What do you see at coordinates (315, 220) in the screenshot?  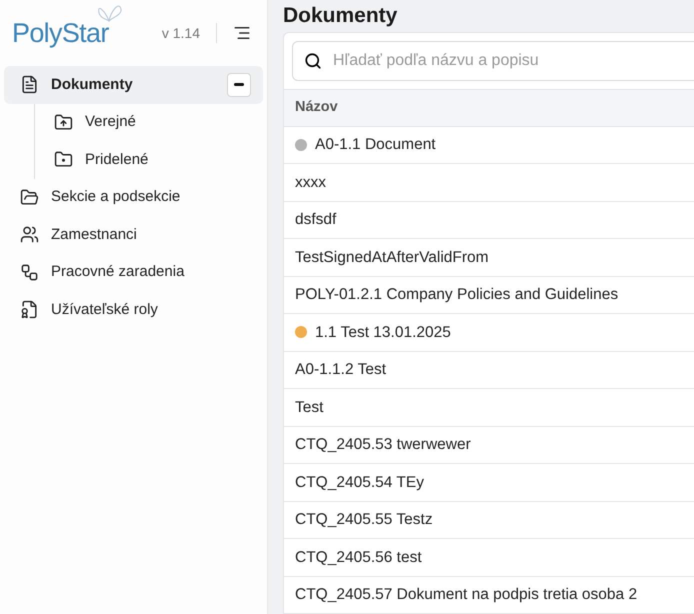 I see `table-cell: dsfsdf` at bounding box center [315, 220].